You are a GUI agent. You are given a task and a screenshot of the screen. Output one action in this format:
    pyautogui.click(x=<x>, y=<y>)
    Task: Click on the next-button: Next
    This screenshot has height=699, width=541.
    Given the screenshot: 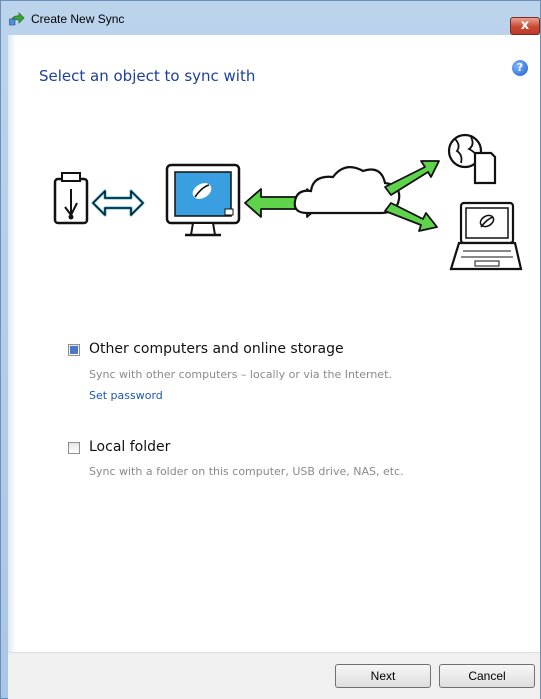 What is the action you would take?
    pyautogui.click(x=383, y=676)
    